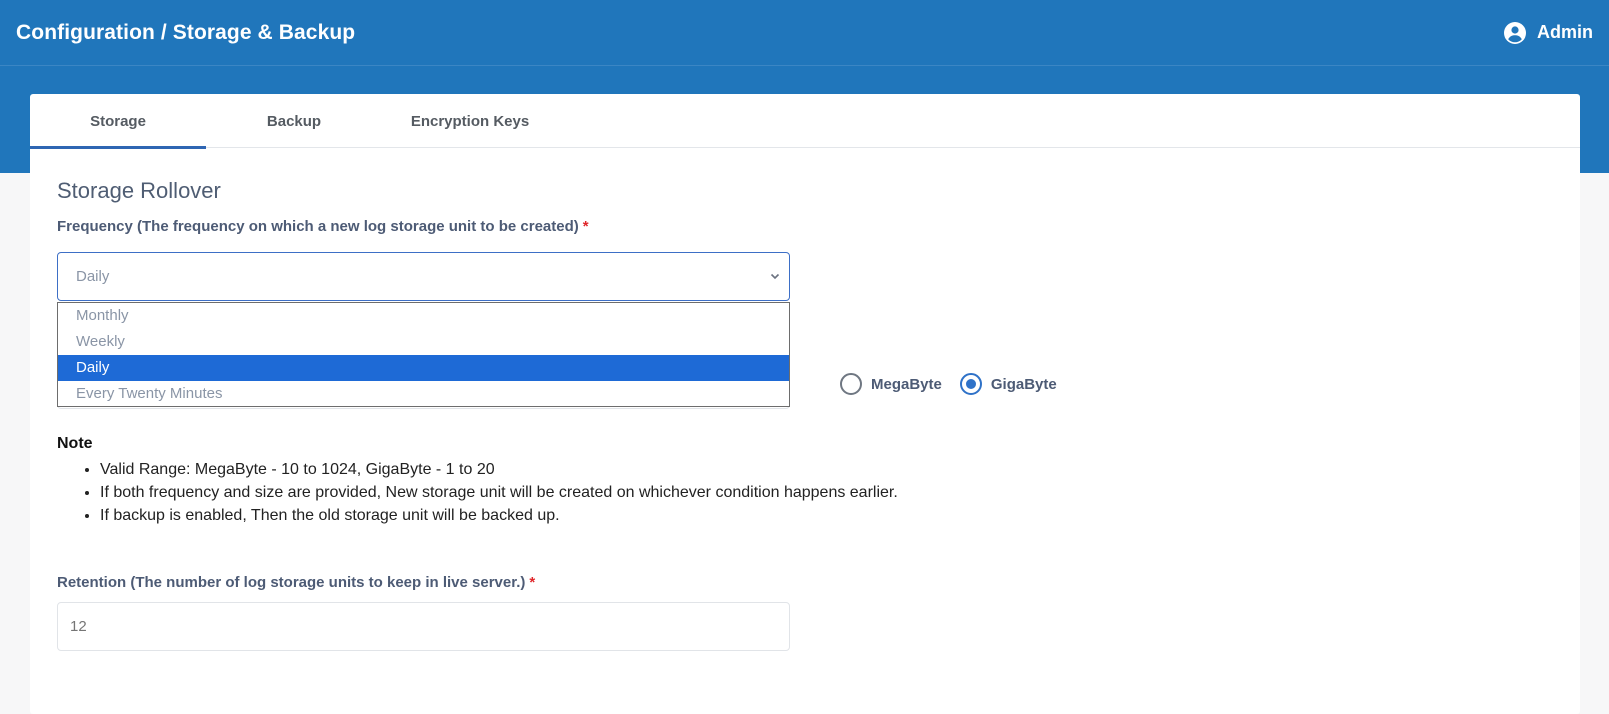 The height and width of the screenshot is (714, 1609). What do you see at coordinates (804, 33) in the screenshot?
I see `top-bar: Configuration / Storage & Backup Admin` at bounding box center [804, 33].